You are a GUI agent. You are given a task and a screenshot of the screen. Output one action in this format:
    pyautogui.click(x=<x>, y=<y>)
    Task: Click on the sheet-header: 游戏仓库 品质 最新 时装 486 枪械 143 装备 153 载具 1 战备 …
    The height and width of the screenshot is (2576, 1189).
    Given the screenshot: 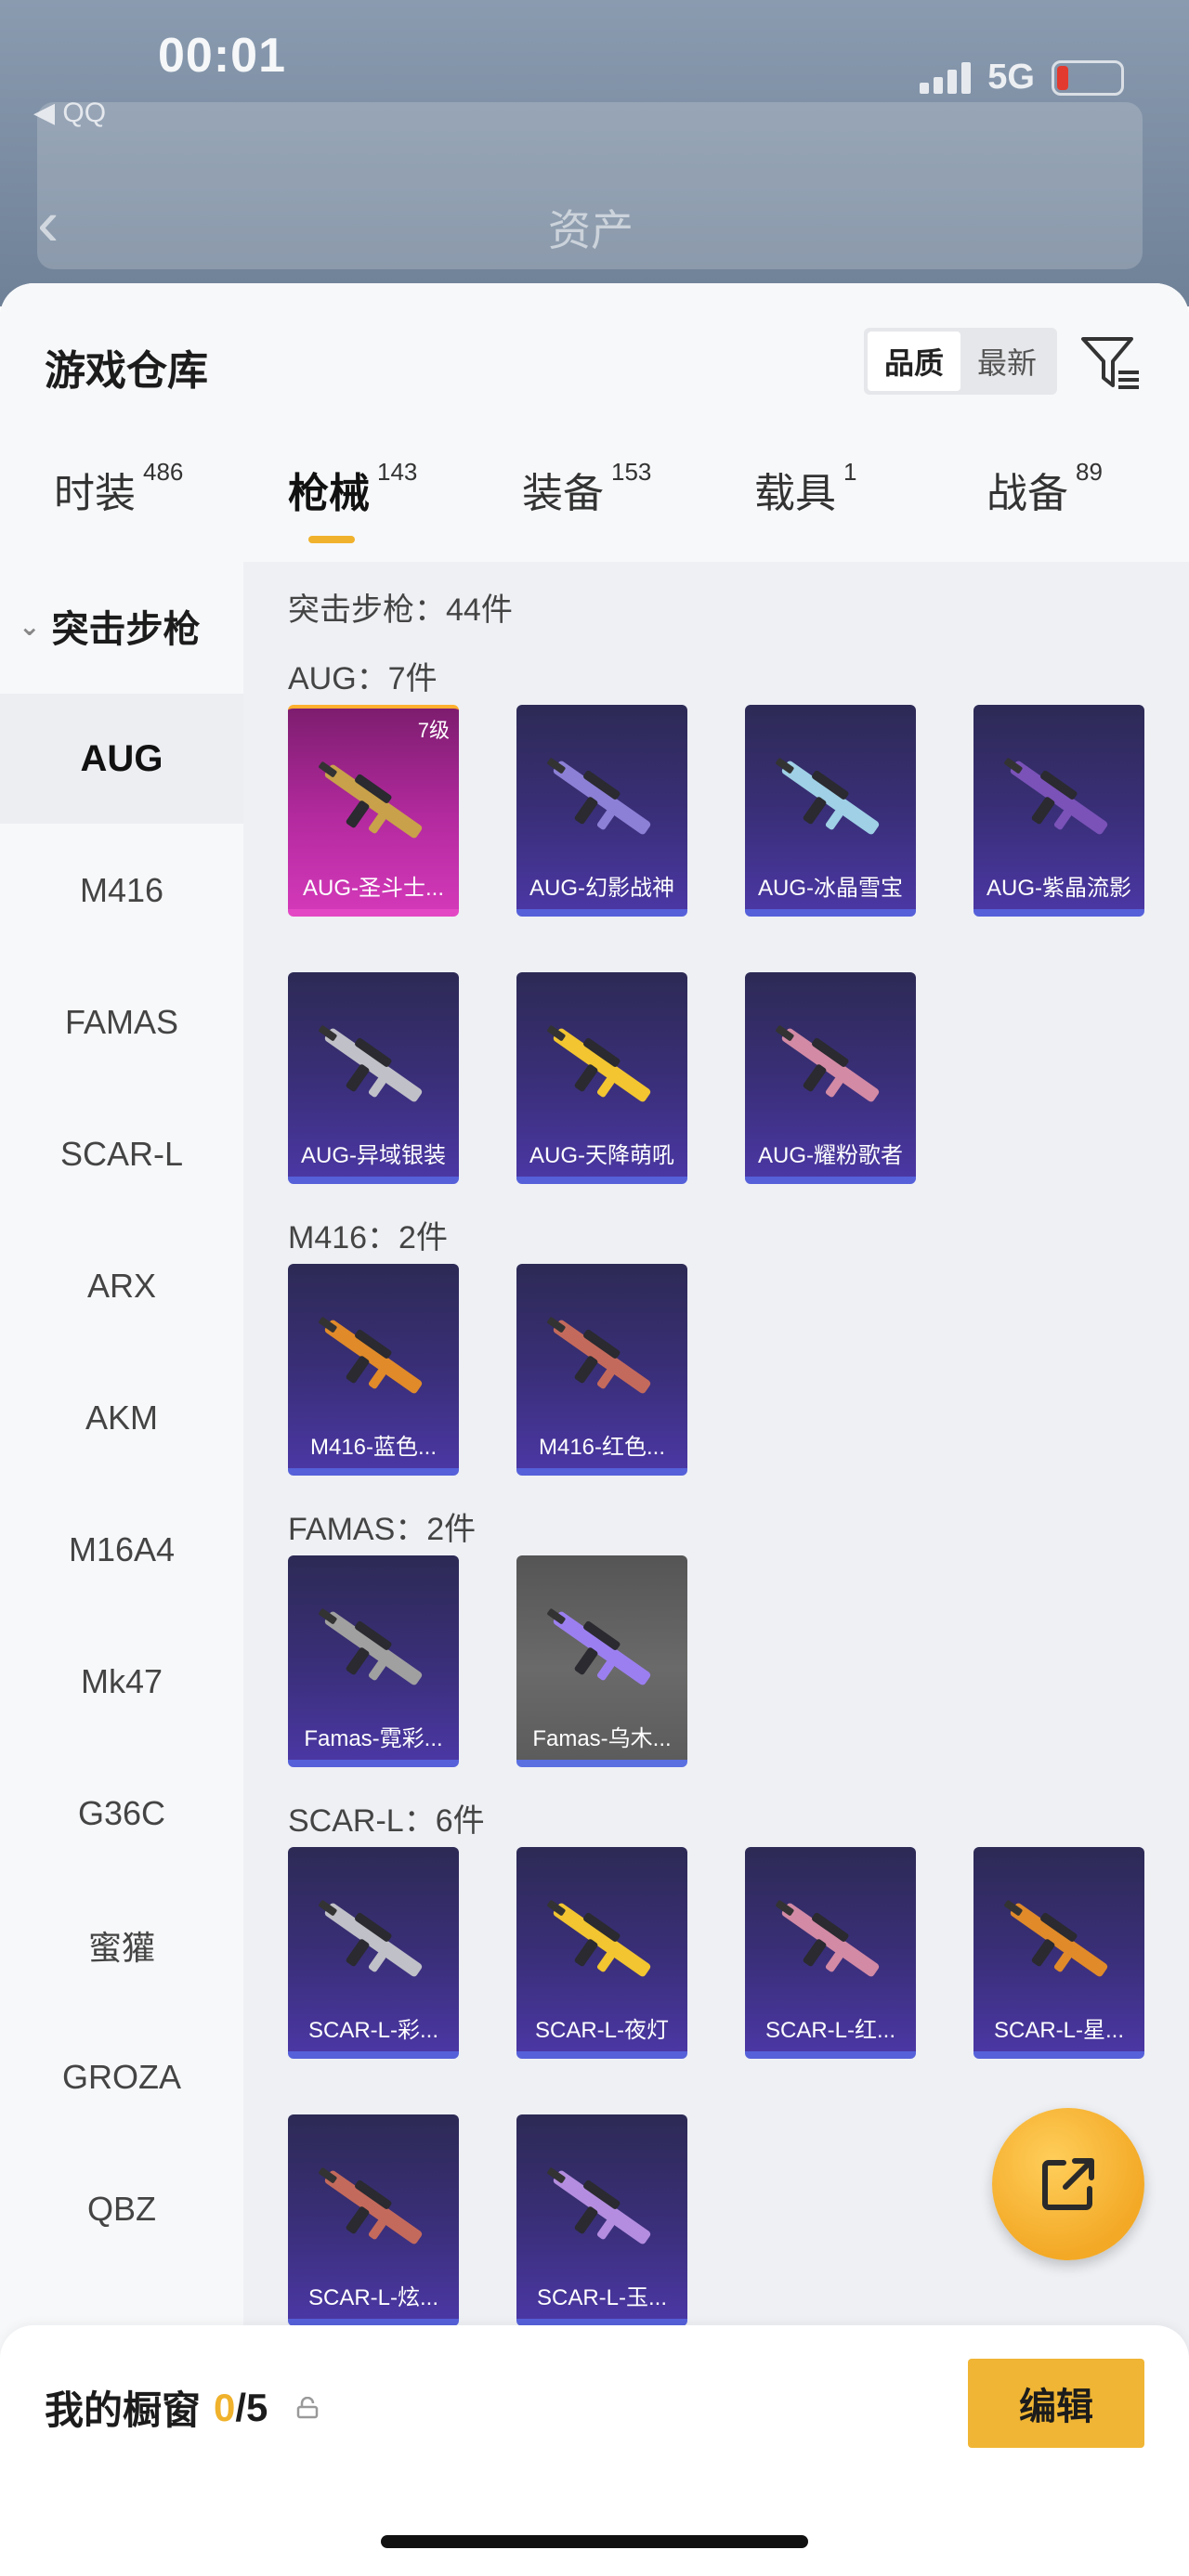 What is the action you would take?
    pyautogui.click(x=594, y=422)
    